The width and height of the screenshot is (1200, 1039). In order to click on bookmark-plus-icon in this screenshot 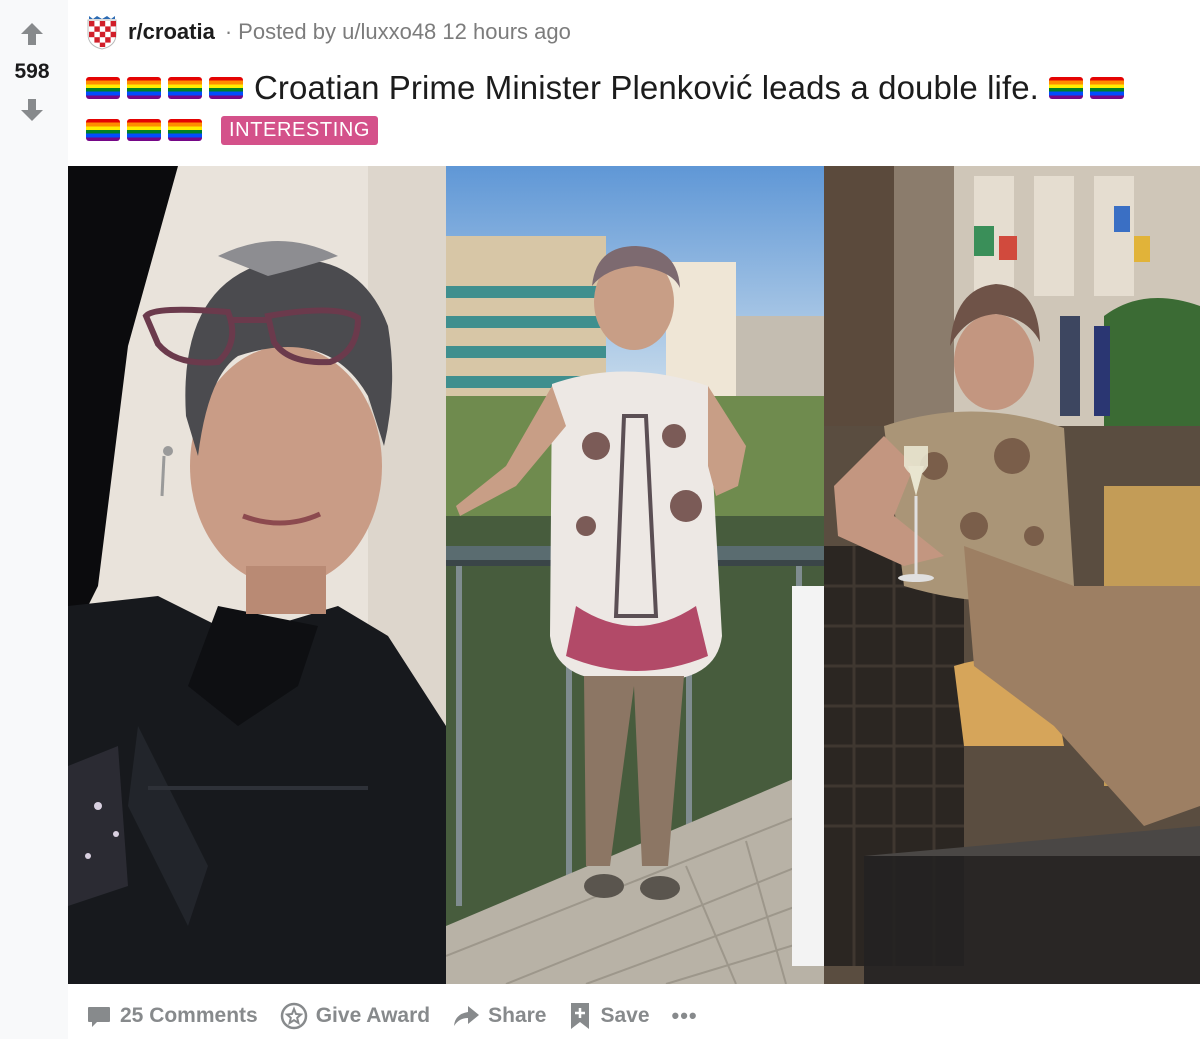, I will do `click(580, 1016)`.